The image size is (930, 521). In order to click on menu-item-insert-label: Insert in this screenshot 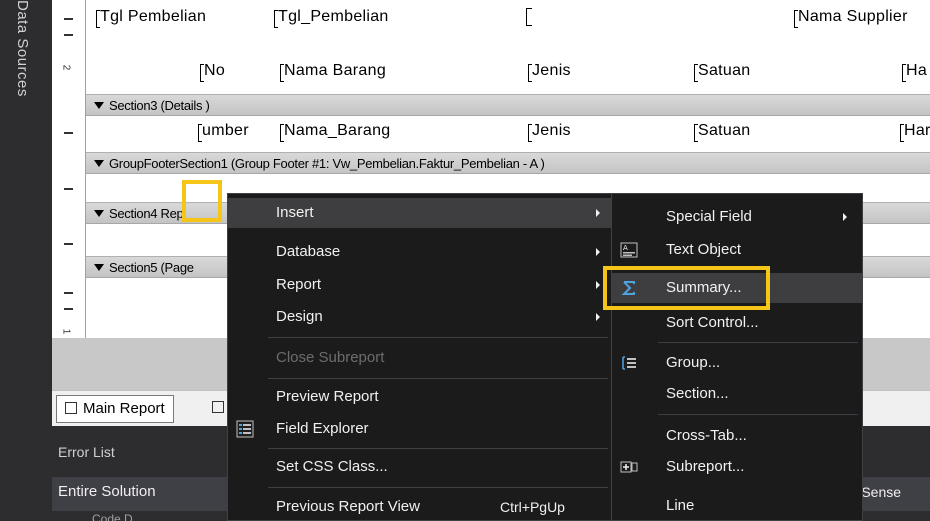, I will do `click(295, 212)`.